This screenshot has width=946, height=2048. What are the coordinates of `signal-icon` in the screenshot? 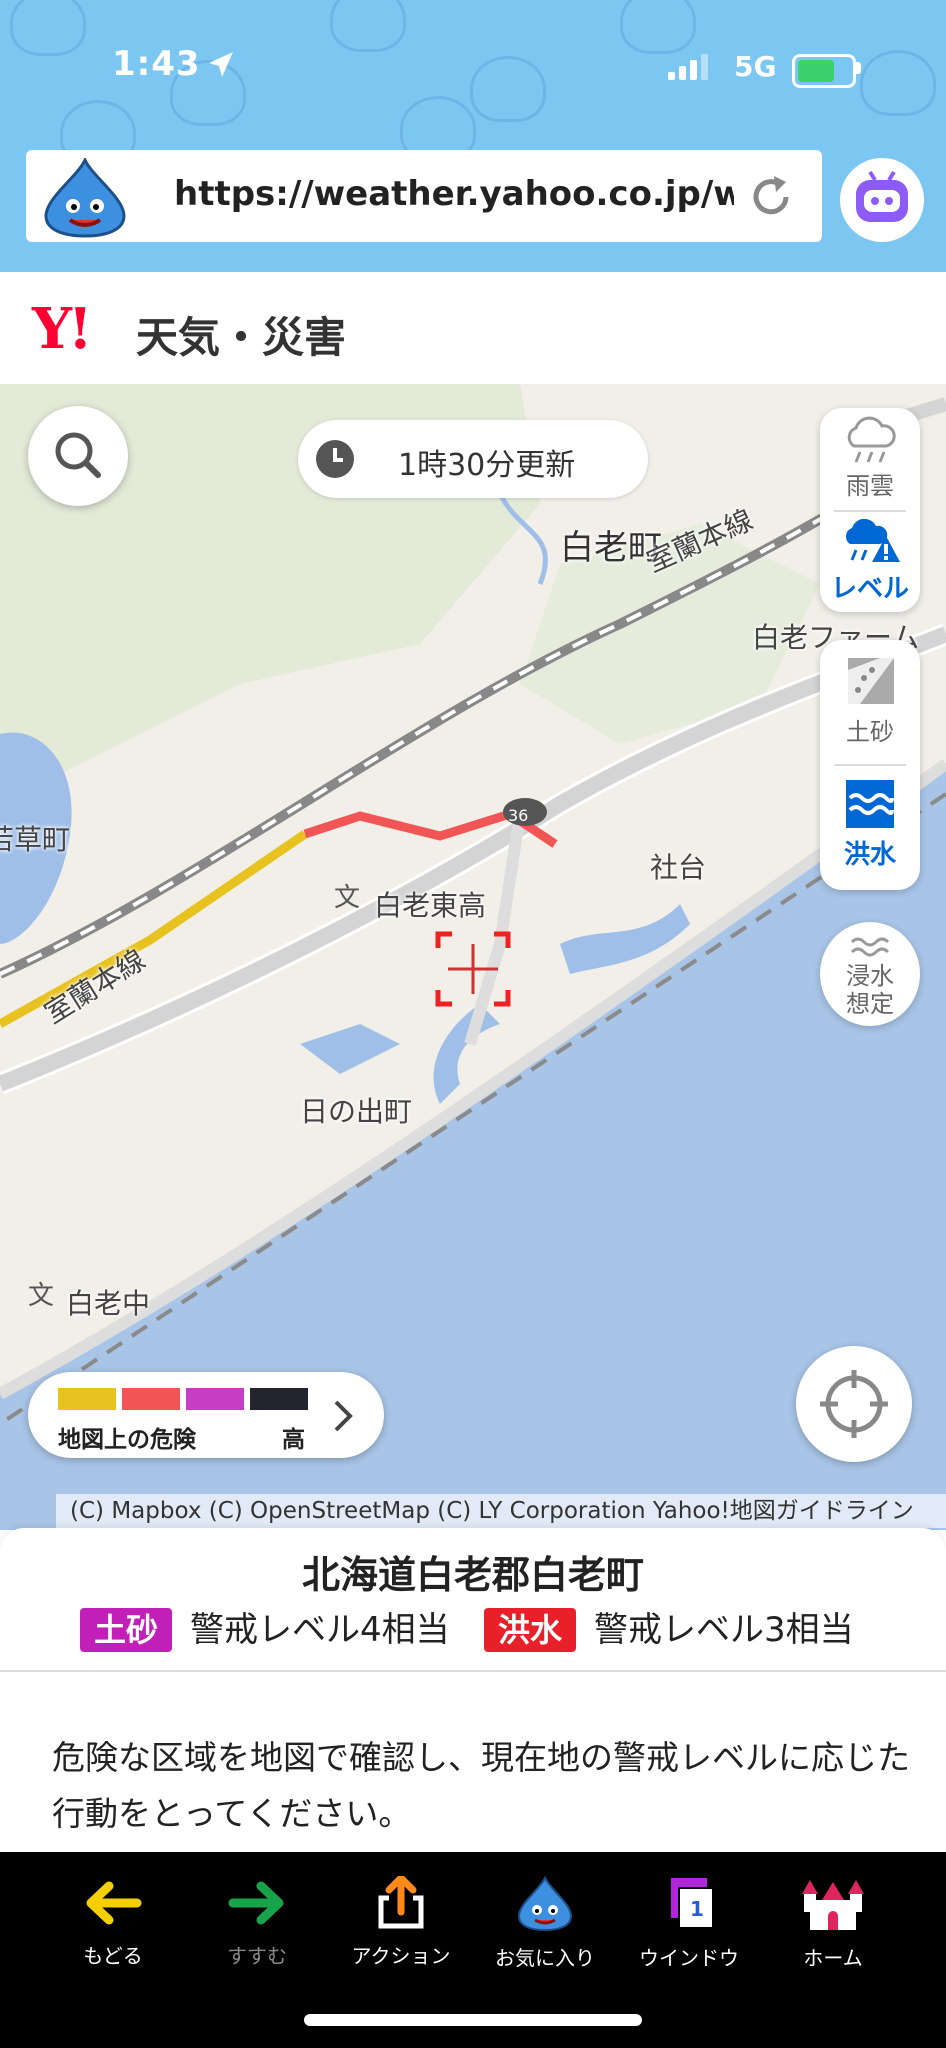 It's located at (688, 67).